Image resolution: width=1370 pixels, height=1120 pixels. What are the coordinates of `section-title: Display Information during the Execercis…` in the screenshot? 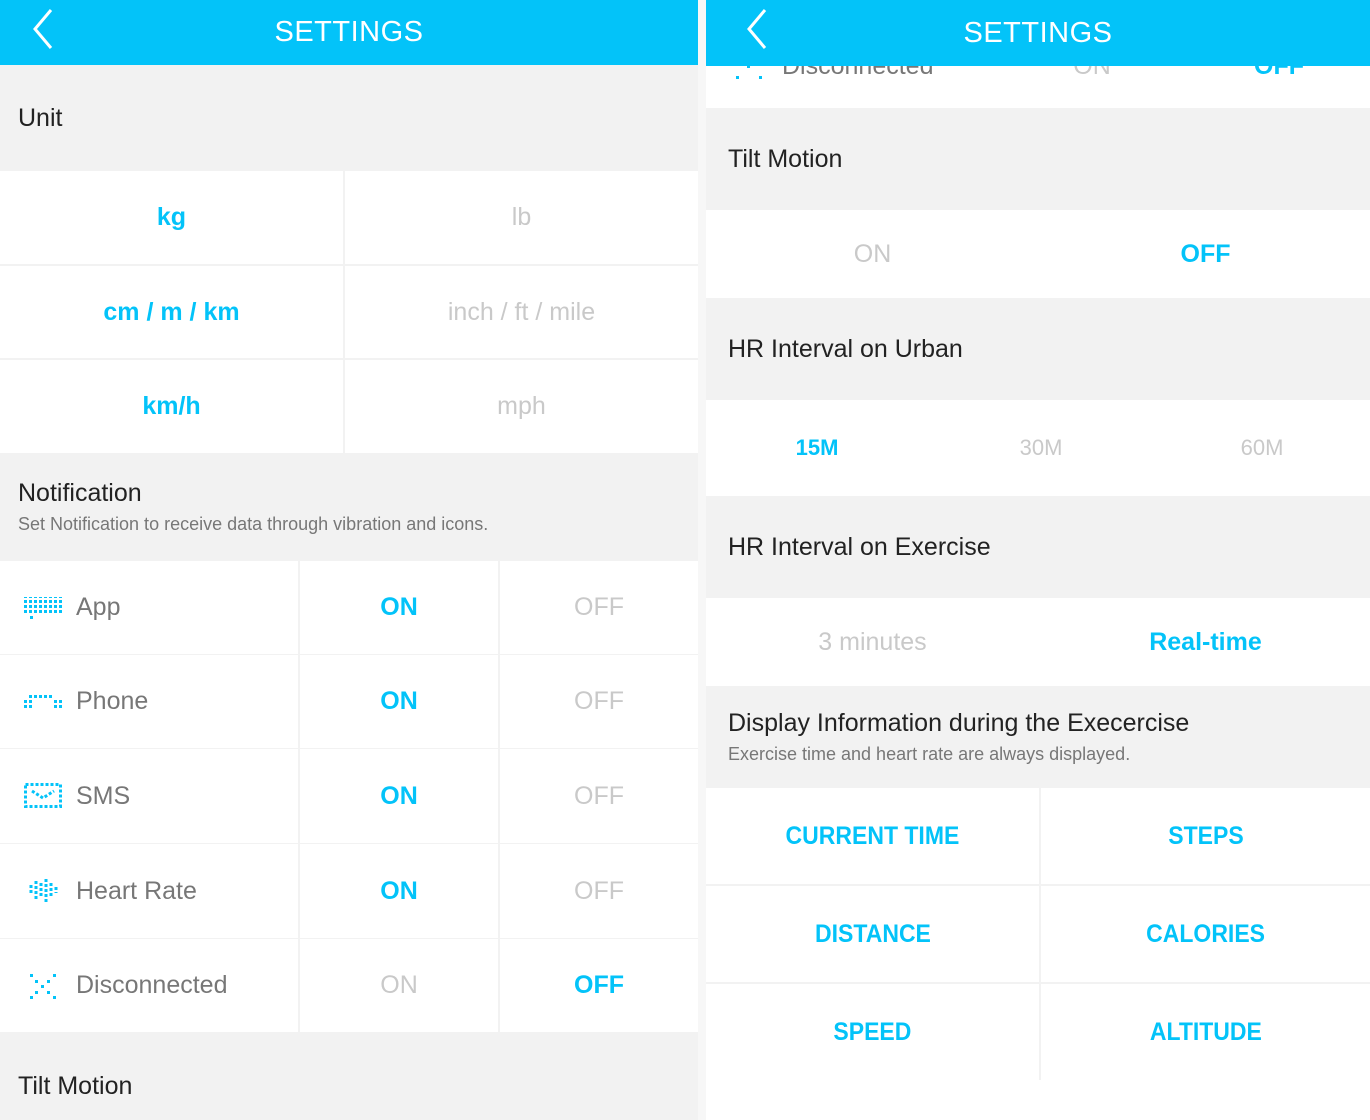 It's located at (959, 723).